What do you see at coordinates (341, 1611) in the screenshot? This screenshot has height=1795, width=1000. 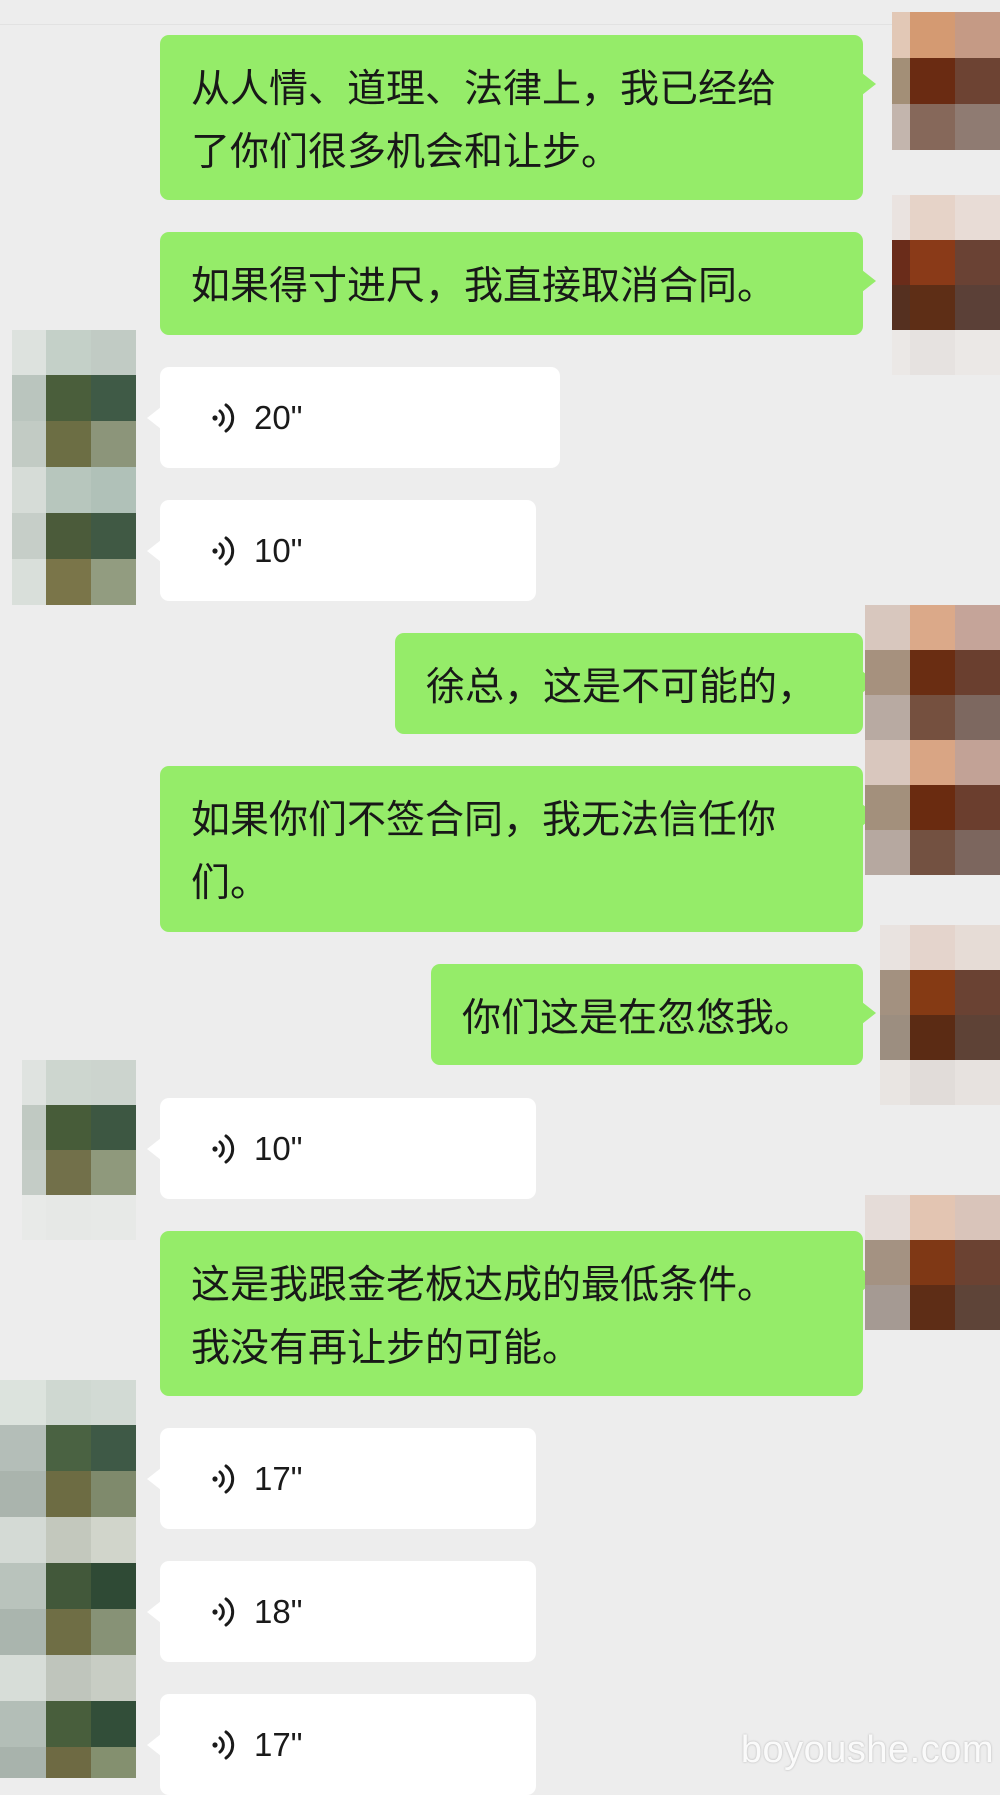 I see `voice-message-bubble: 18"` at bounding box center [341, 1611].